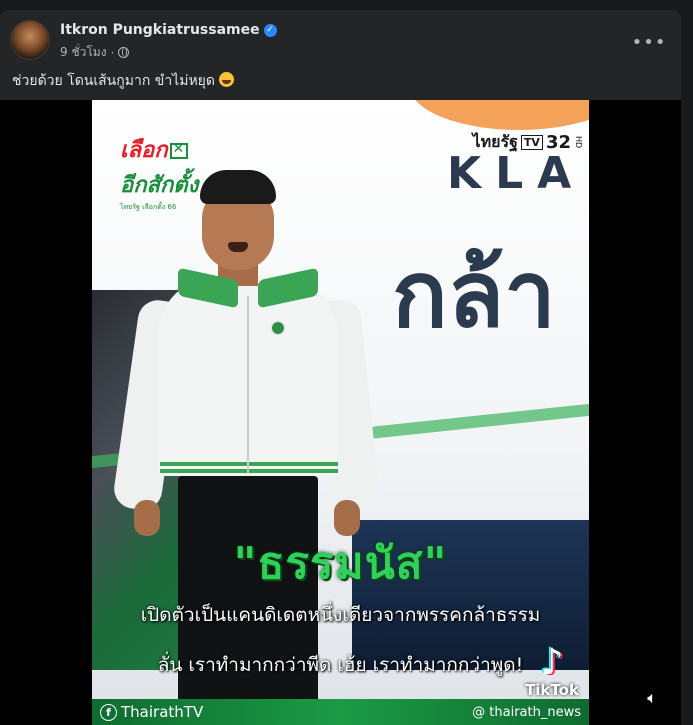 The image size is (693, 725). I want to click on backdrop-text-thai: กล้า, so click(474, 294).